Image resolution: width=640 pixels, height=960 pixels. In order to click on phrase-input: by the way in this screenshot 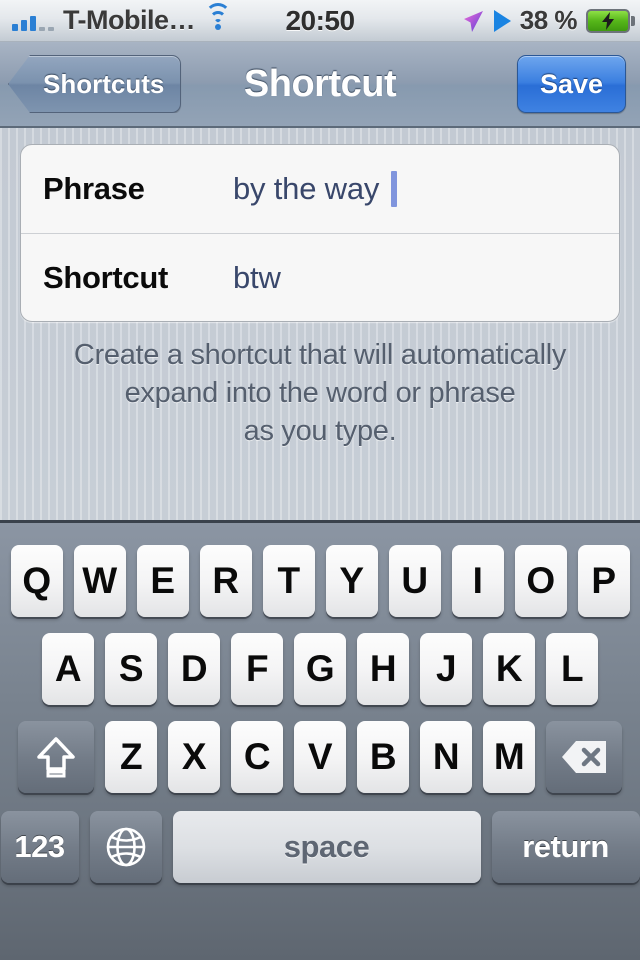, I will do `click(315, 189)`.